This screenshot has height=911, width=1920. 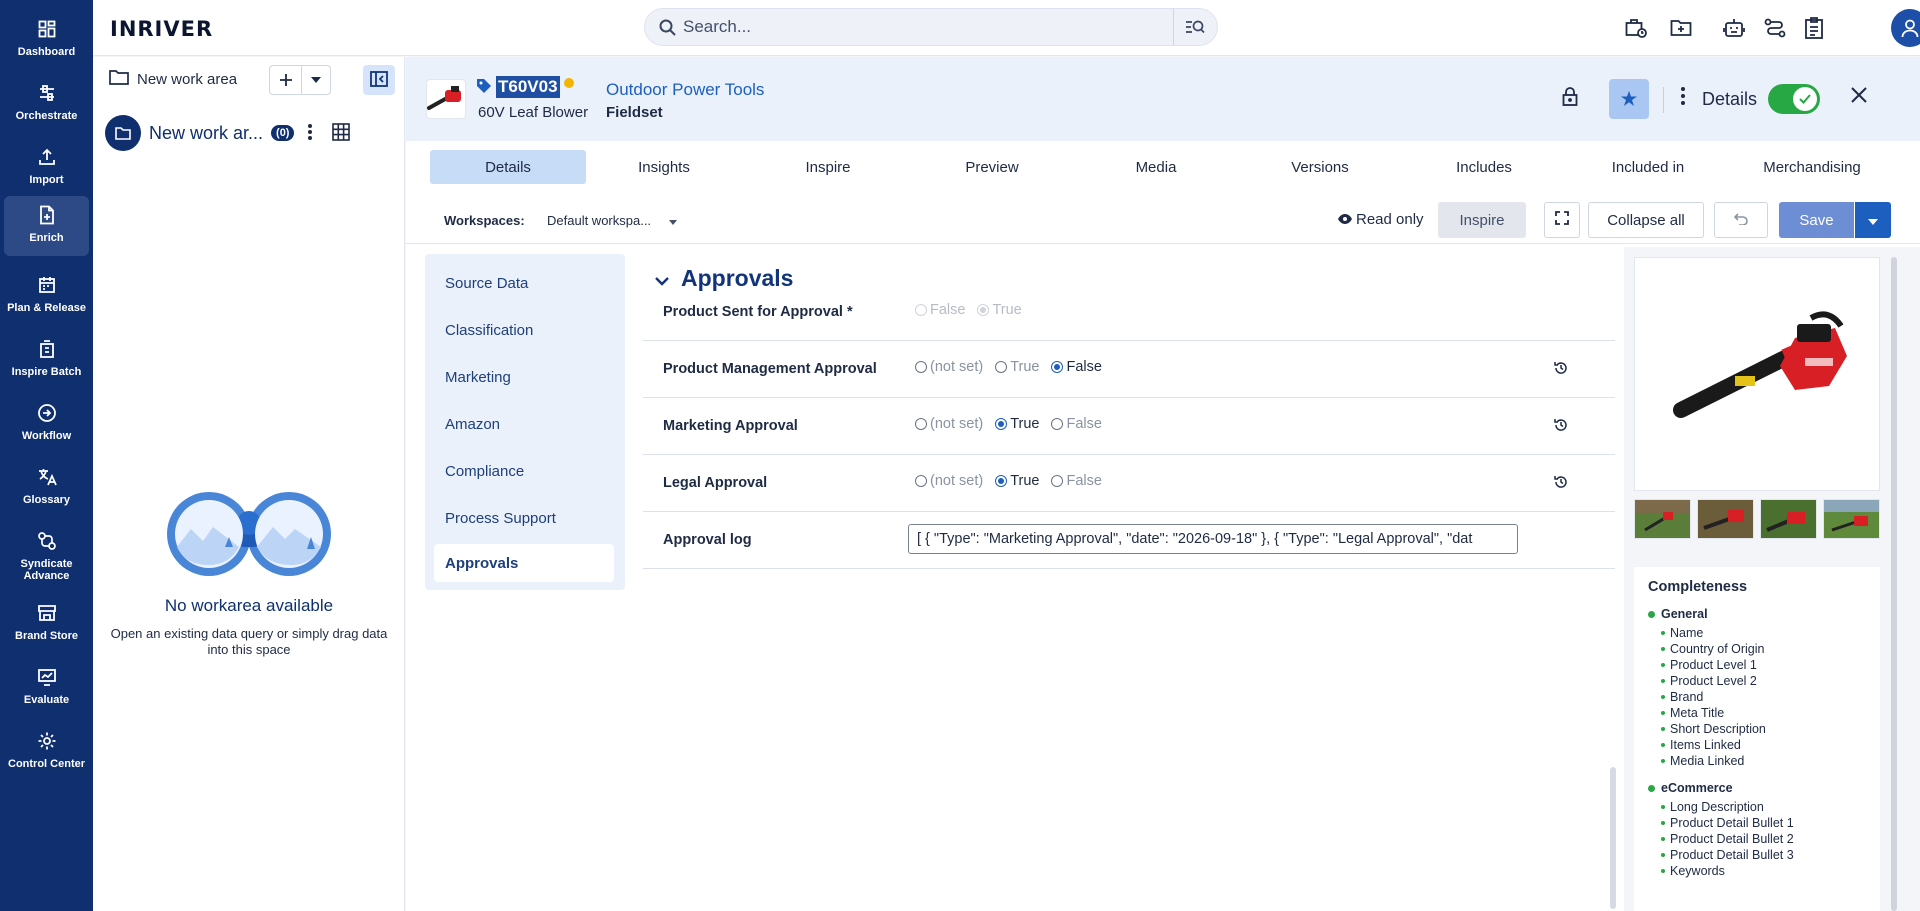 What do you see at coordinates (228, 133) in the screenshot?
I see `workarea-item: New work ar... (0)` at bounding box center [228, 133].